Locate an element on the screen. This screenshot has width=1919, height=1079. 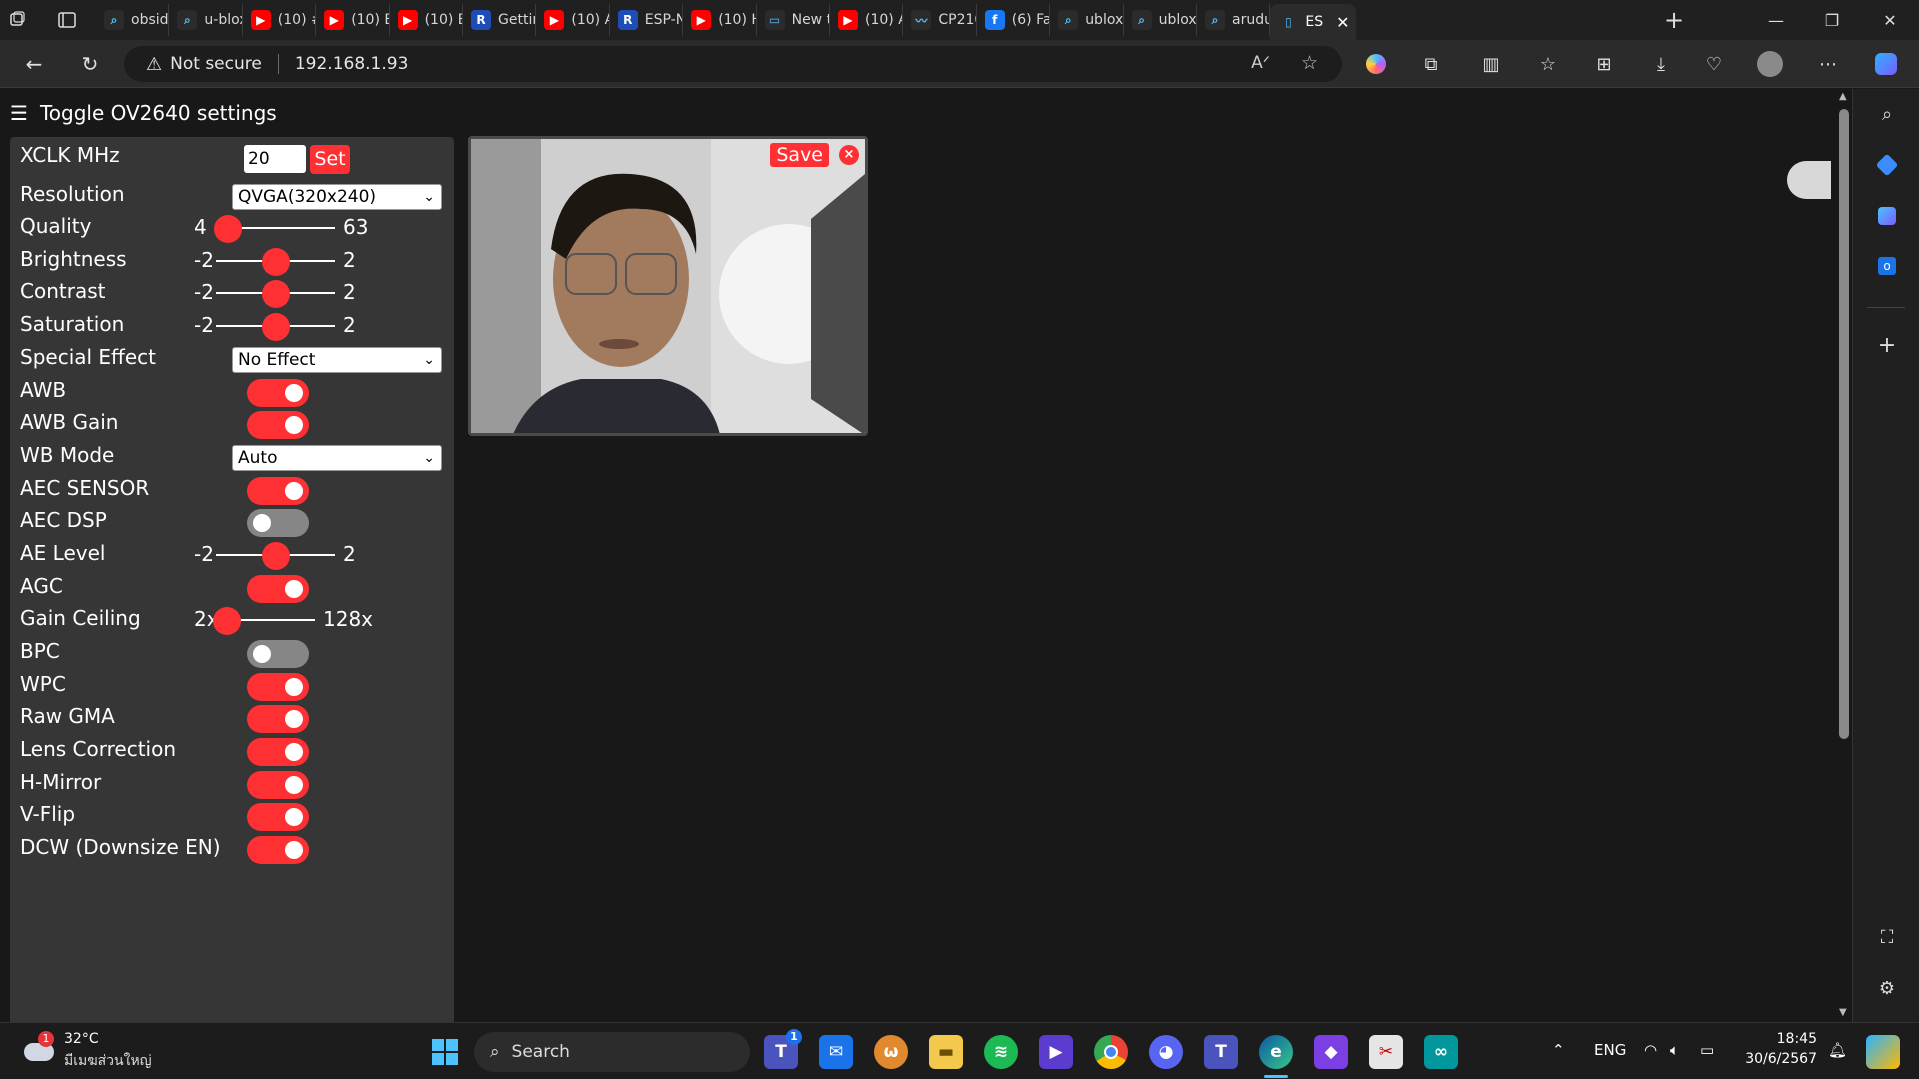
favorites-icon: ☆ is located at coordinates (1548, 64).